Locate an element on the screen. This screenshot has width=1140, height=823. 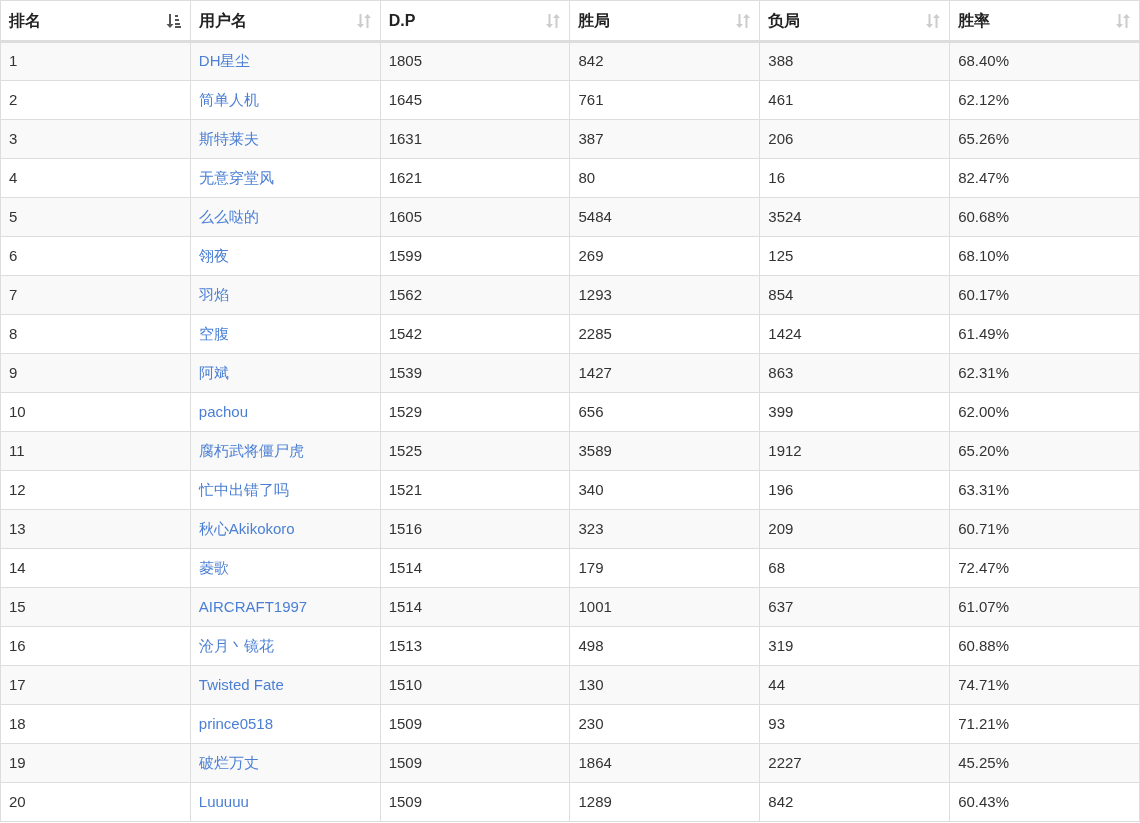
table-cell: 461 is located at coordinates (854, 100).